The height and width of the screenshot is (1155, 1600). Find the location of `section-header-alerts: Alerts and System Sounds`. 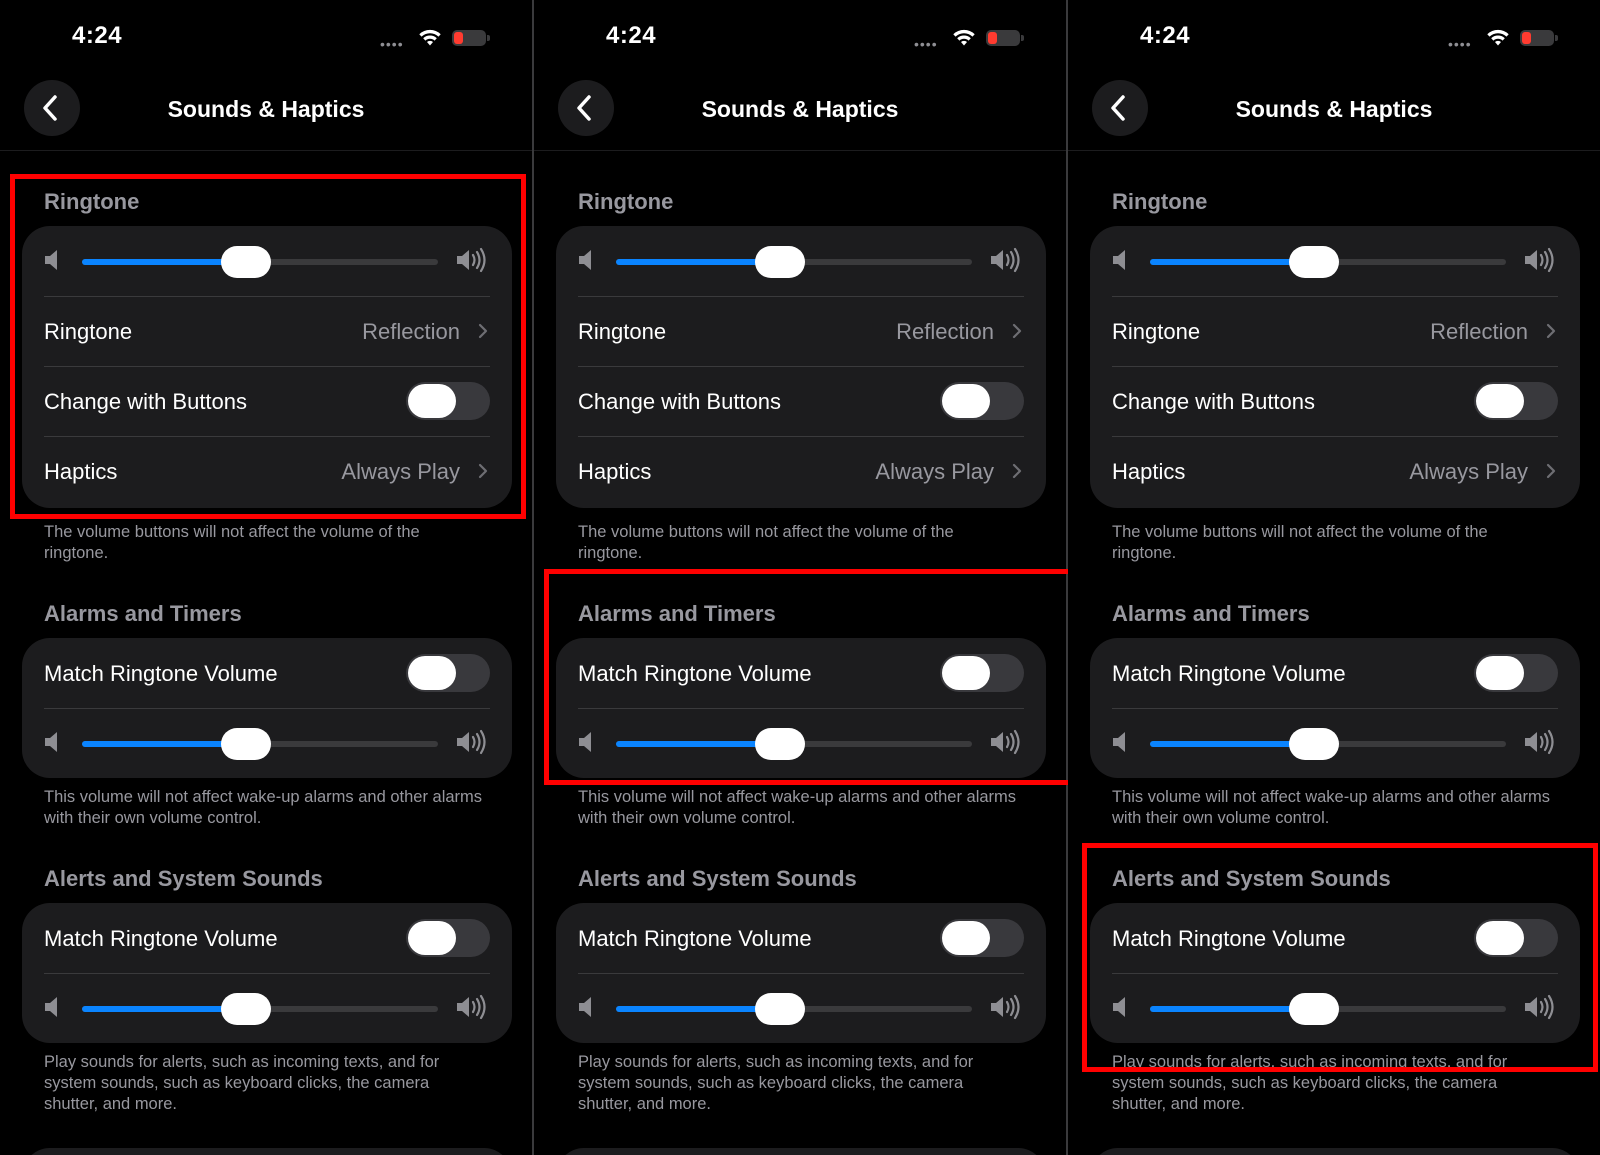

section-header-alerts: Alerts and System Sounds is located at coordinates (717, 878).